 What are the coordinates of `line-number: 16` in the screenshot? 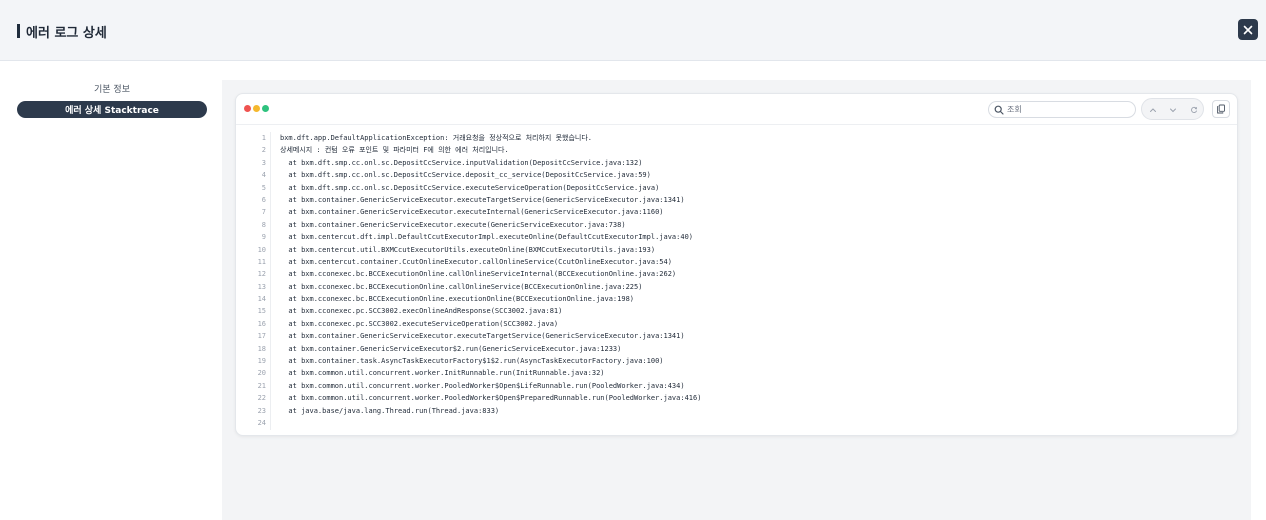 It's located at (261, 323).